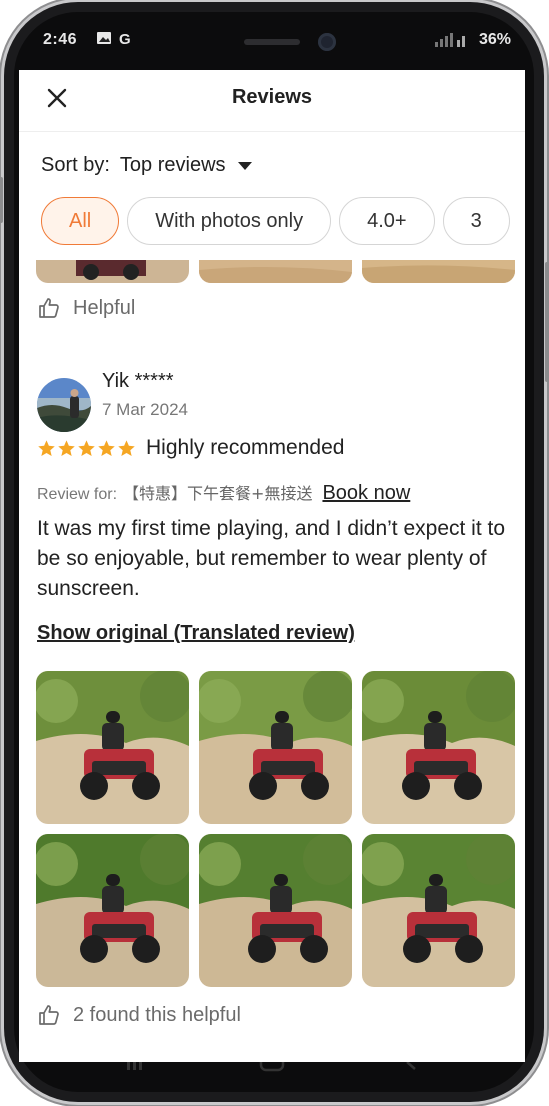 The image size is (549, 1106). I want to click on image-icon, so click(104, 38).